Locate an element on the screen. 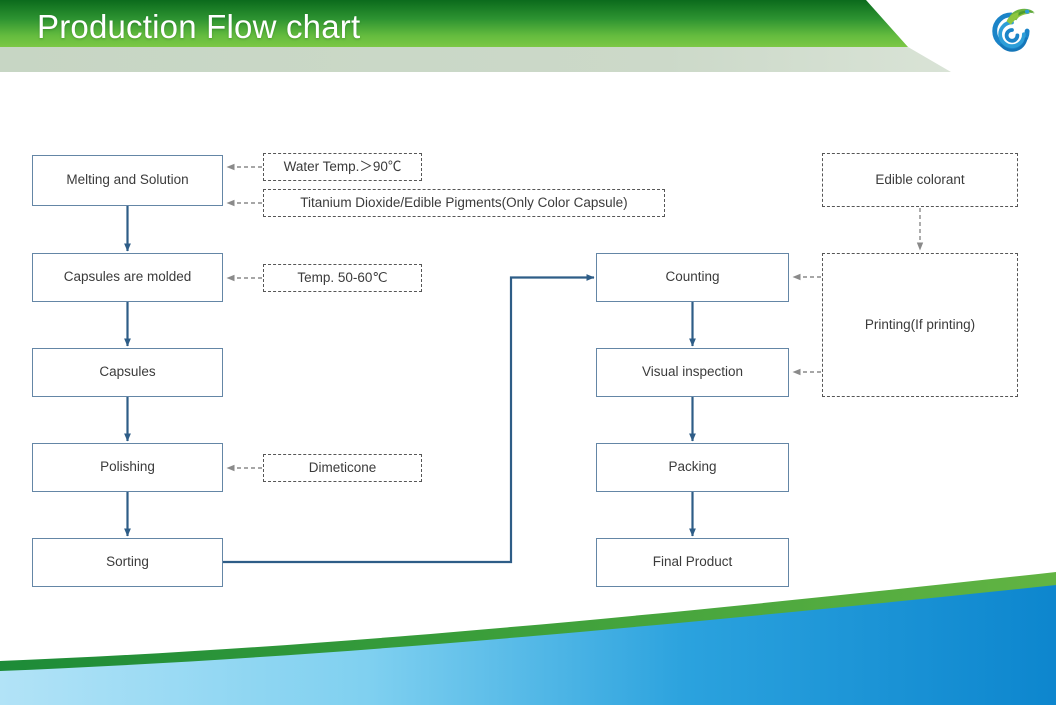 The image size is (1056, 705). node-label: Packing is located at coordinates (692, 467).